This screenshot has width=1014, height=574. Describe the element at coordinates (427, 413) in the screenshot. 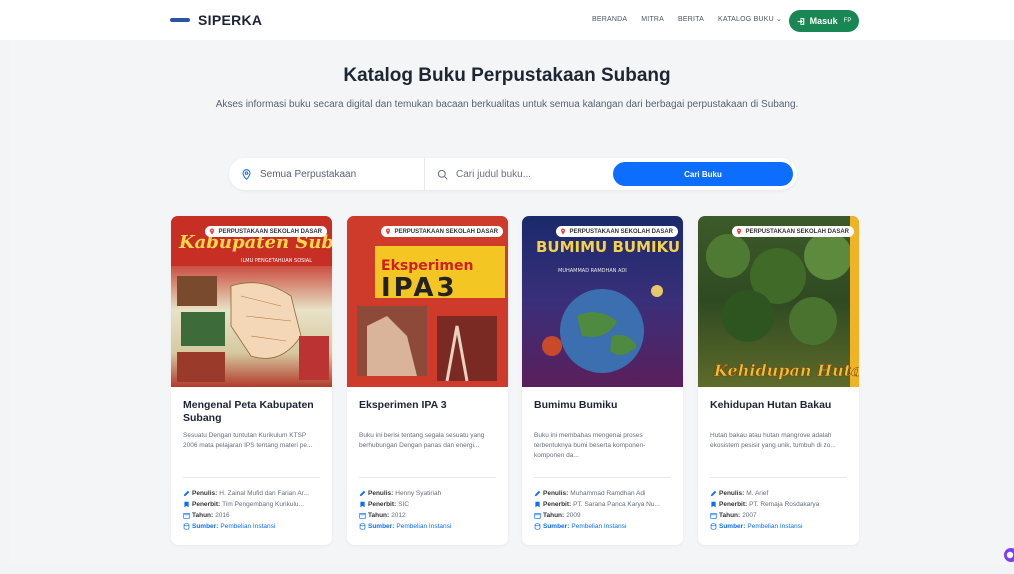

I see `book-title: Eksperimen IPA 3` at that location.